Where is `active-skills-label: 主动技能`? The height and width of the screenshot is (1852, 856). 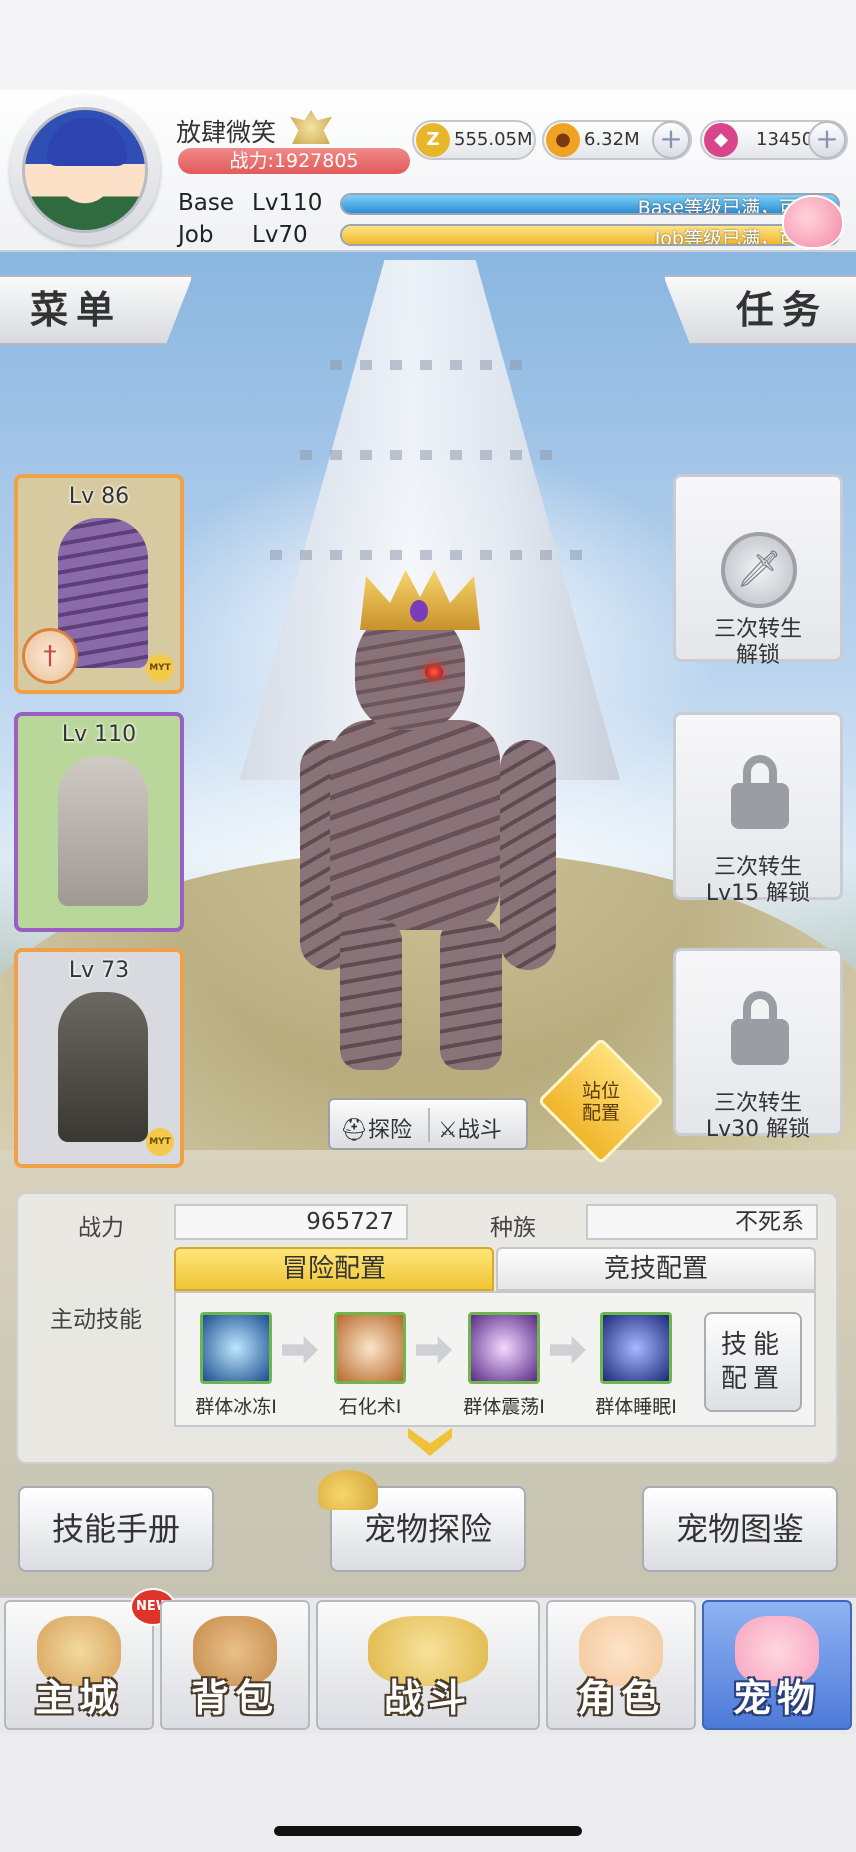
active-skills-label: 主动技能 is located at coordinates (96, 1320).